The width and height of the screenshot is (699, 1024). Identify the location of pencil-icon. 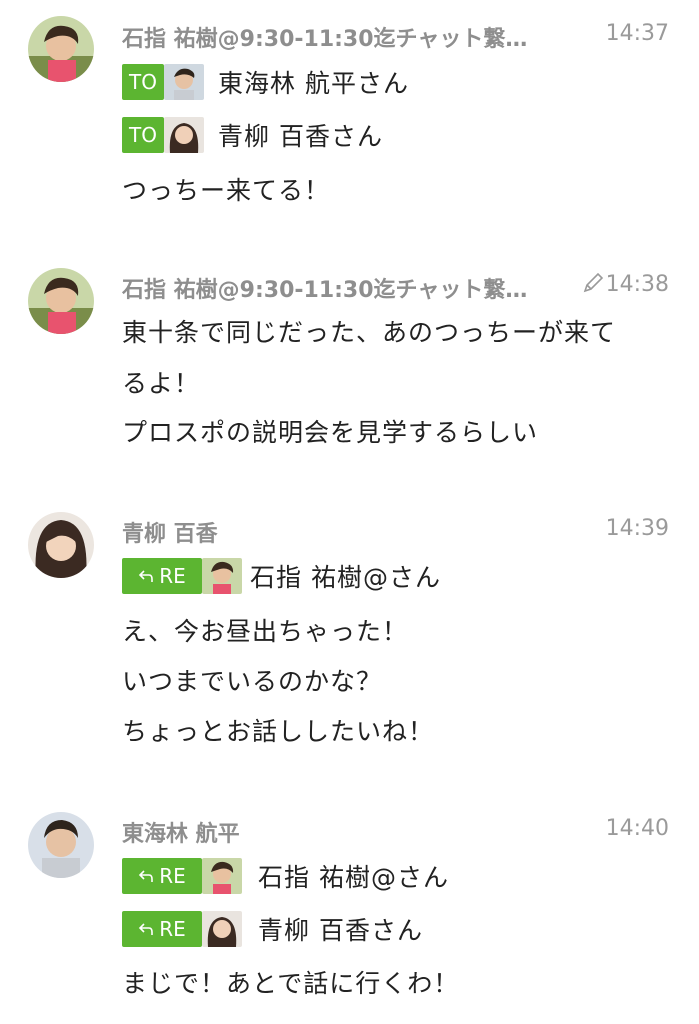
(593, 282).